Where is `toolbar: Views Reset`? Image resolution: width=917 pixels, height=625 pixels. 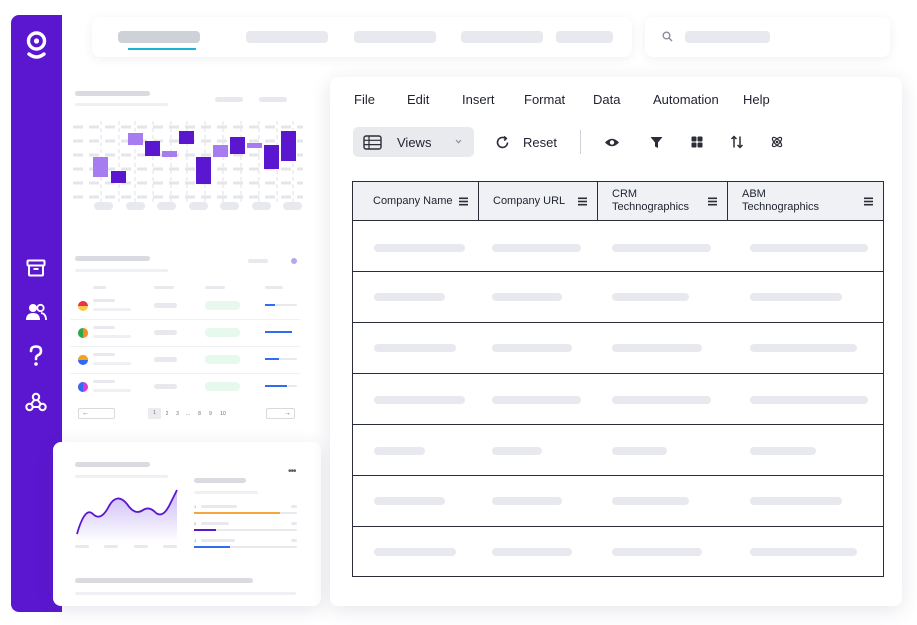 toolbar: Views Reset is located at coordinates (613, 142).